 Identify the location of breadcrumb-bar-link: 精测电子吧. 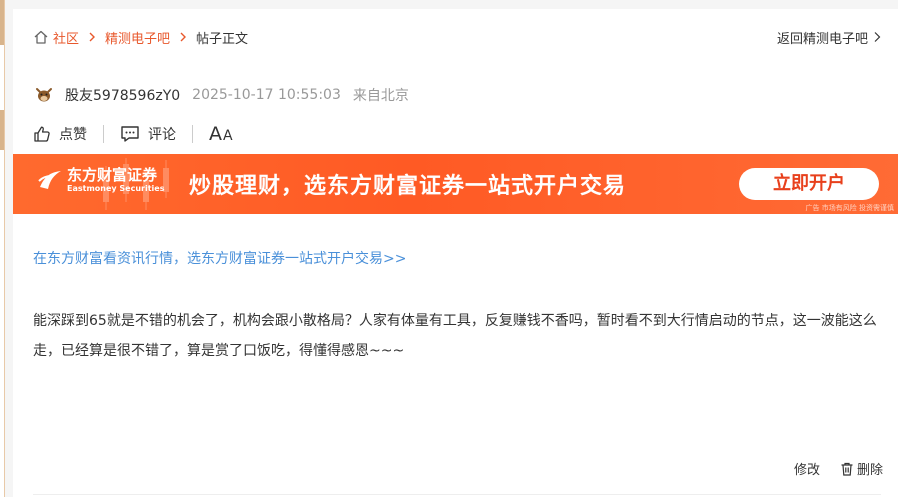
(137, 37).